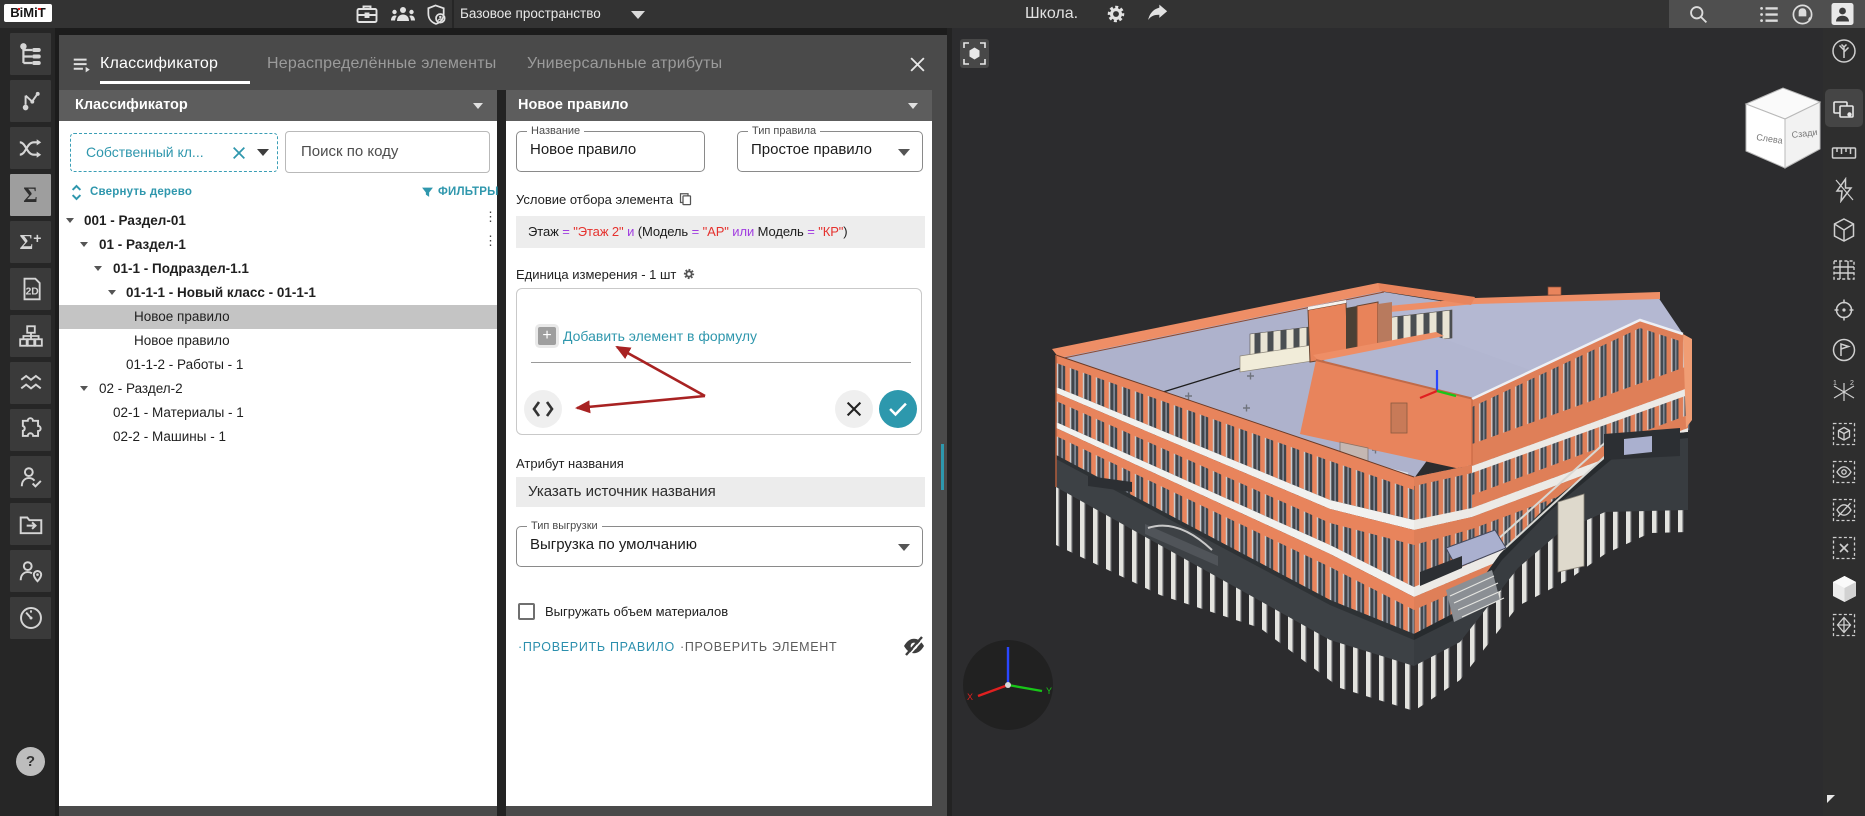  What do you see at coordinates (970, 697) in the screenshot?
I see `svg-text: X` at bounding box center [970, 697].